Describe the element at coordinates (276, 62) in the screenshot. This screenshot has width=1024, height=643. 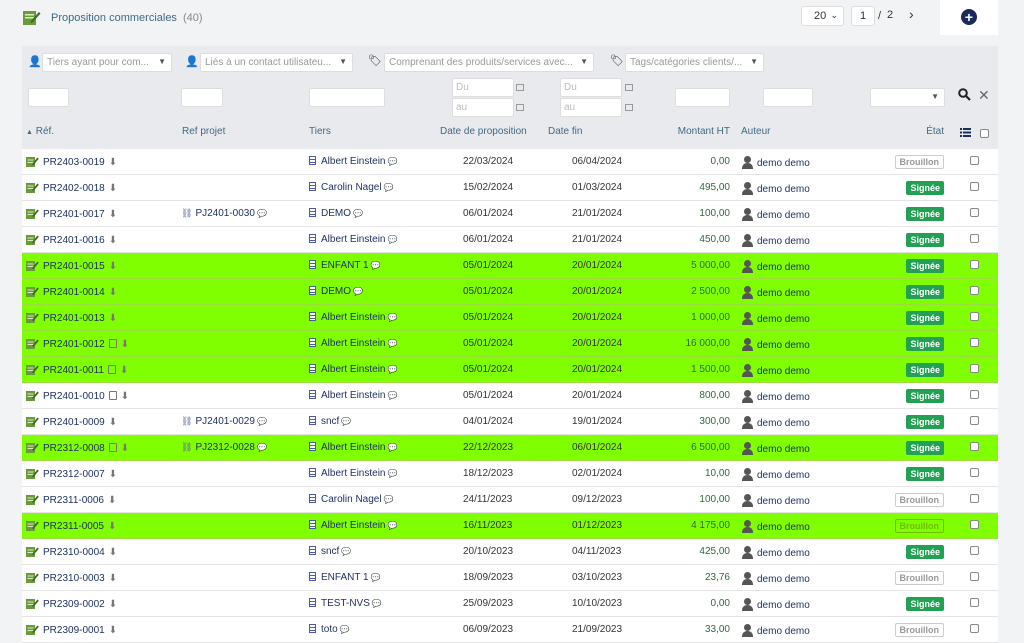
I see `filter-linked-contact: Liés à un contact utilisateu... ▼` at that location.